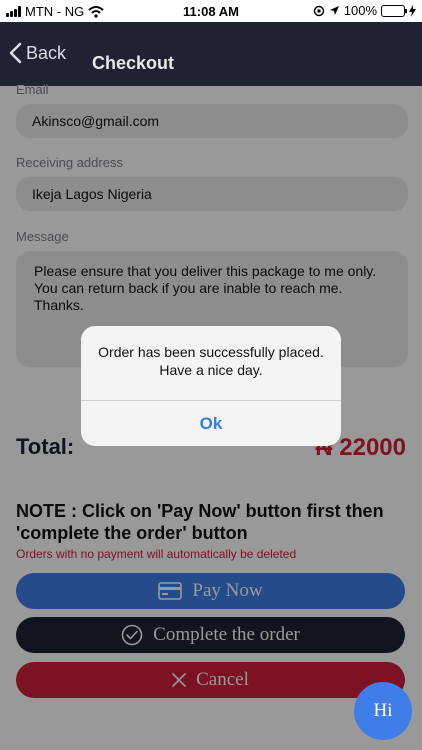 This screenshot has width=422, height=750. I want to click on chevron-left-icon, so click(15, 53).